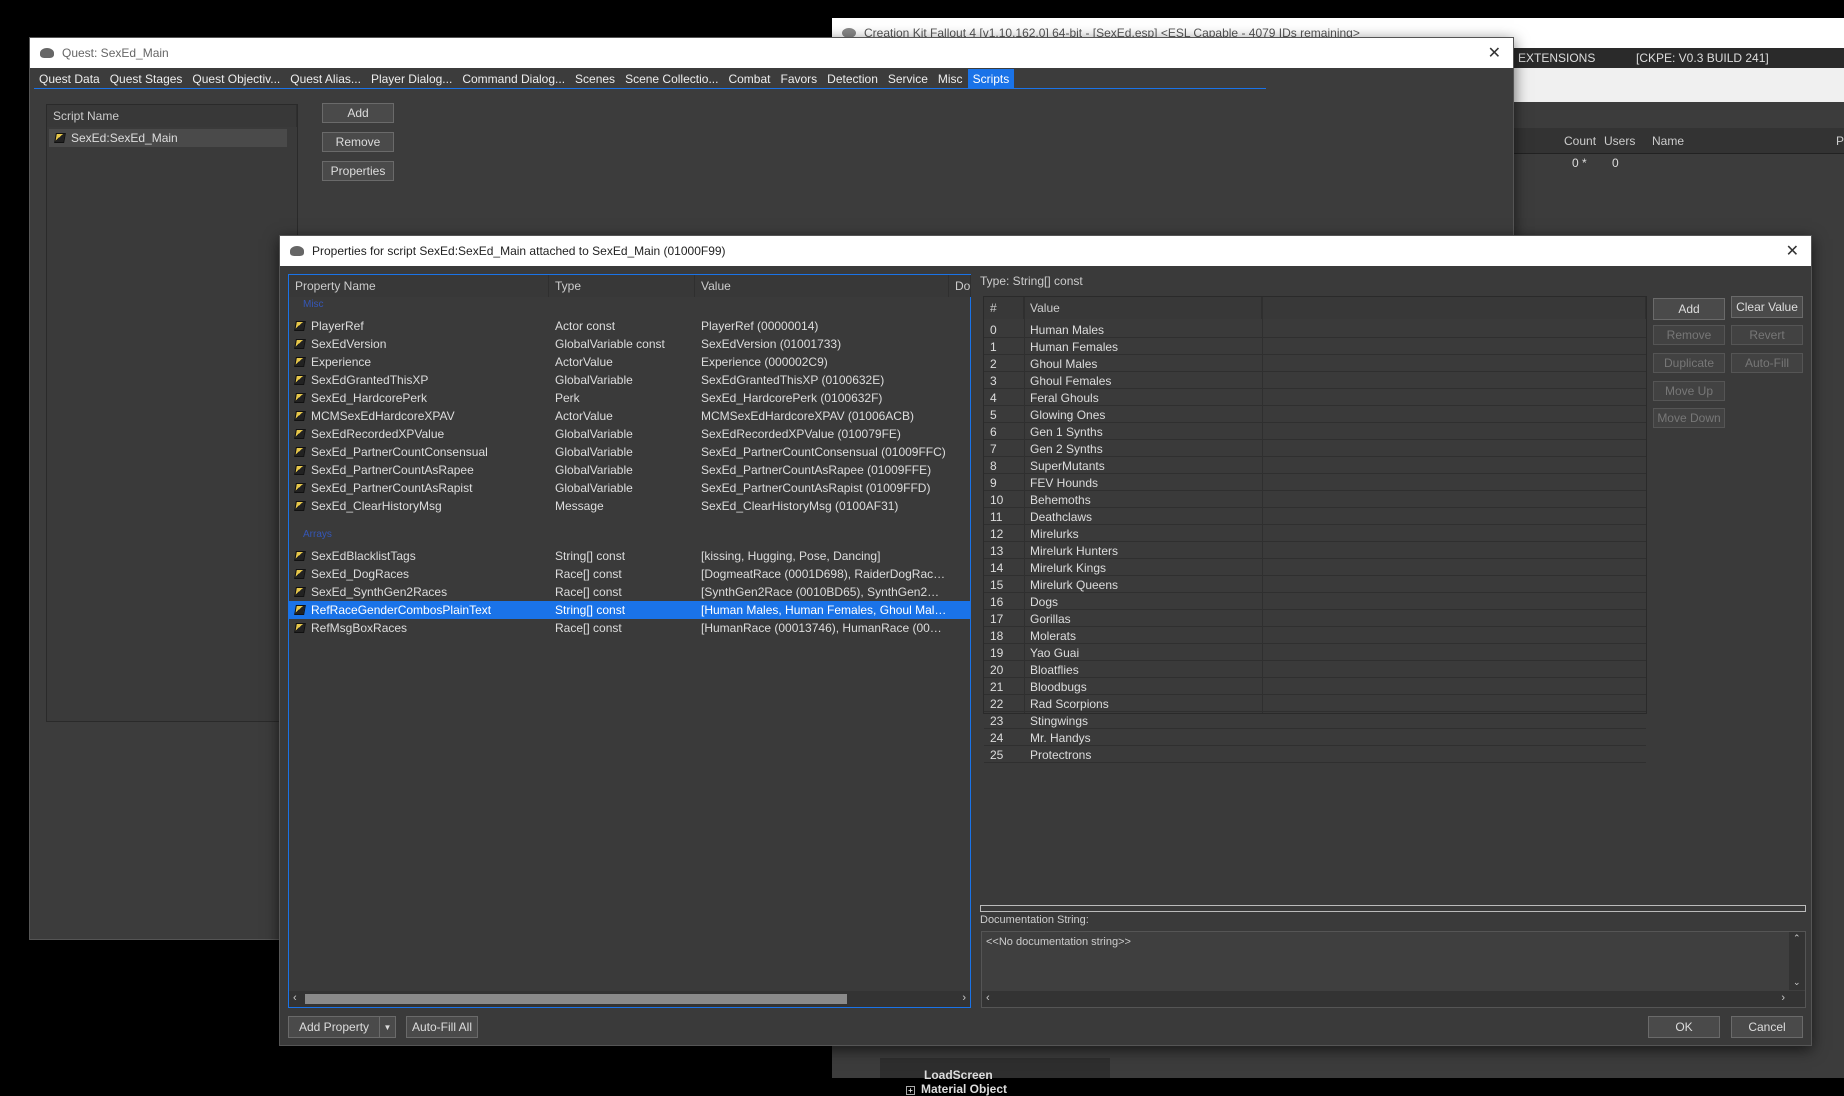 This screenshot has width=1844, height=1096. What do you see at coordinates (1315, 533) in the screenshot?
I see `list-item: 12 Mirelurks` at bounding box center [1315, 533].